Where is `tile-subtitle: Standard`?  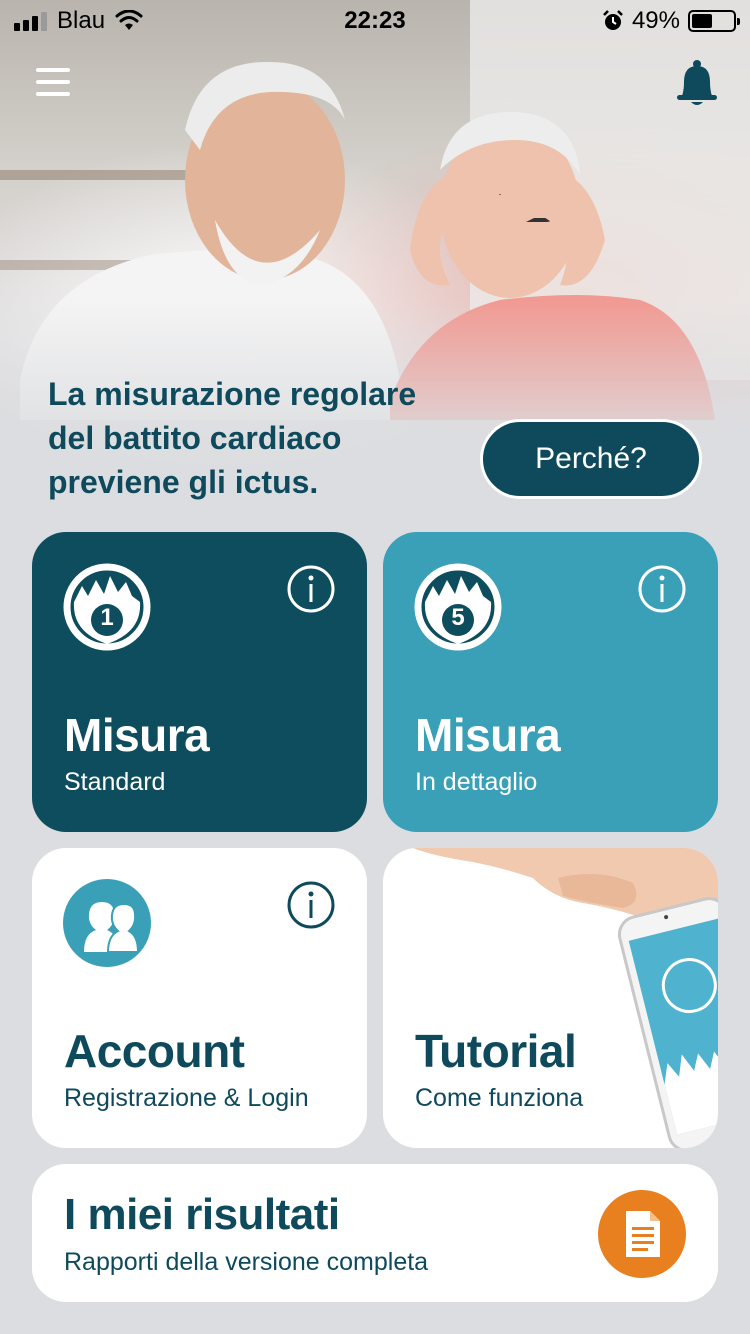 tile-subtitle: Standard is located at coordinates (115, 782).